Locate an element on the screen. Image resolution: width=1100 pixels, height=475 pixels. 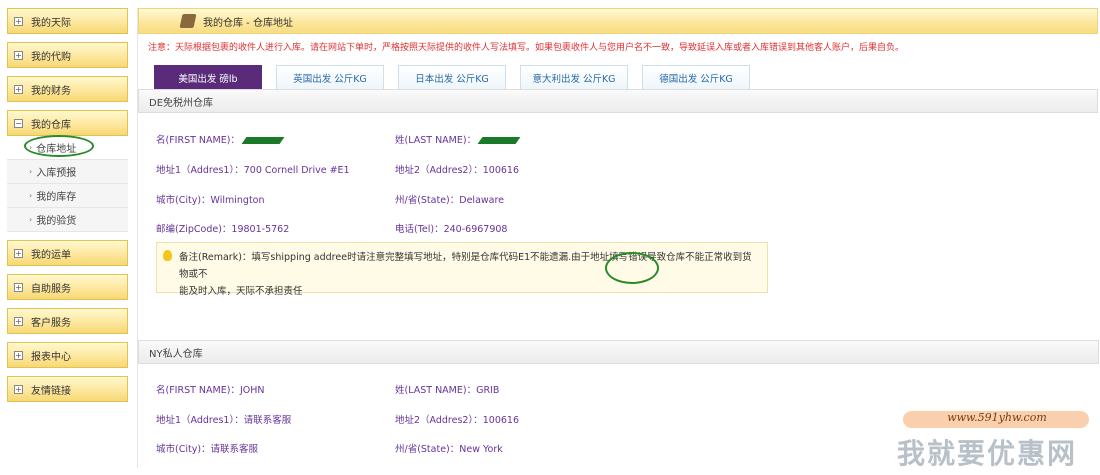
tel-row: 电话(Tel)：240-6967908 is located at coordinates (451, 228).